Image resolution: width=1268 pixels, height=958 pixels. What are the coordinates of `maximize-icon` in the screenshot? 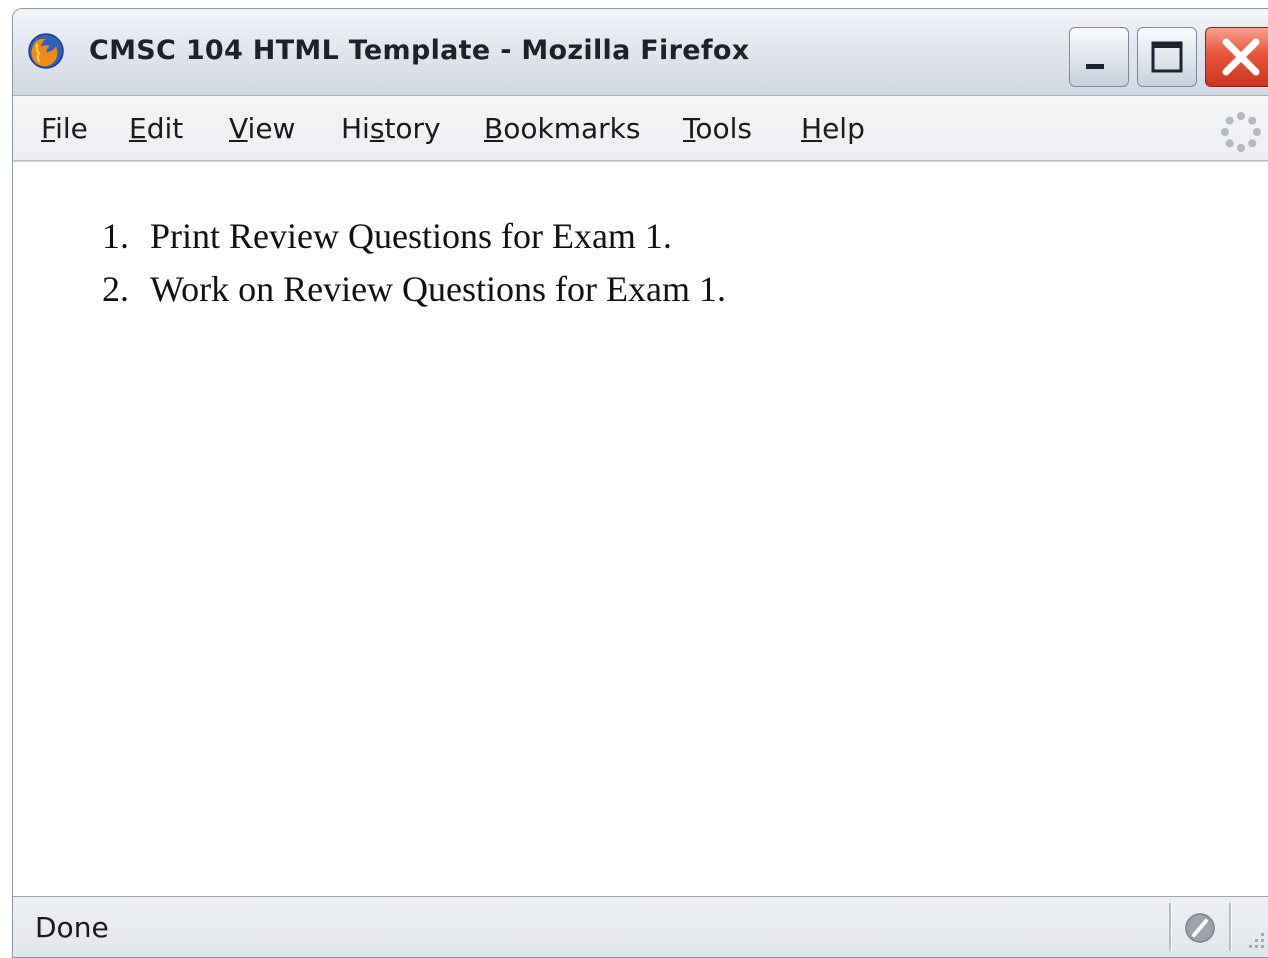 It's located at (1167, 57).